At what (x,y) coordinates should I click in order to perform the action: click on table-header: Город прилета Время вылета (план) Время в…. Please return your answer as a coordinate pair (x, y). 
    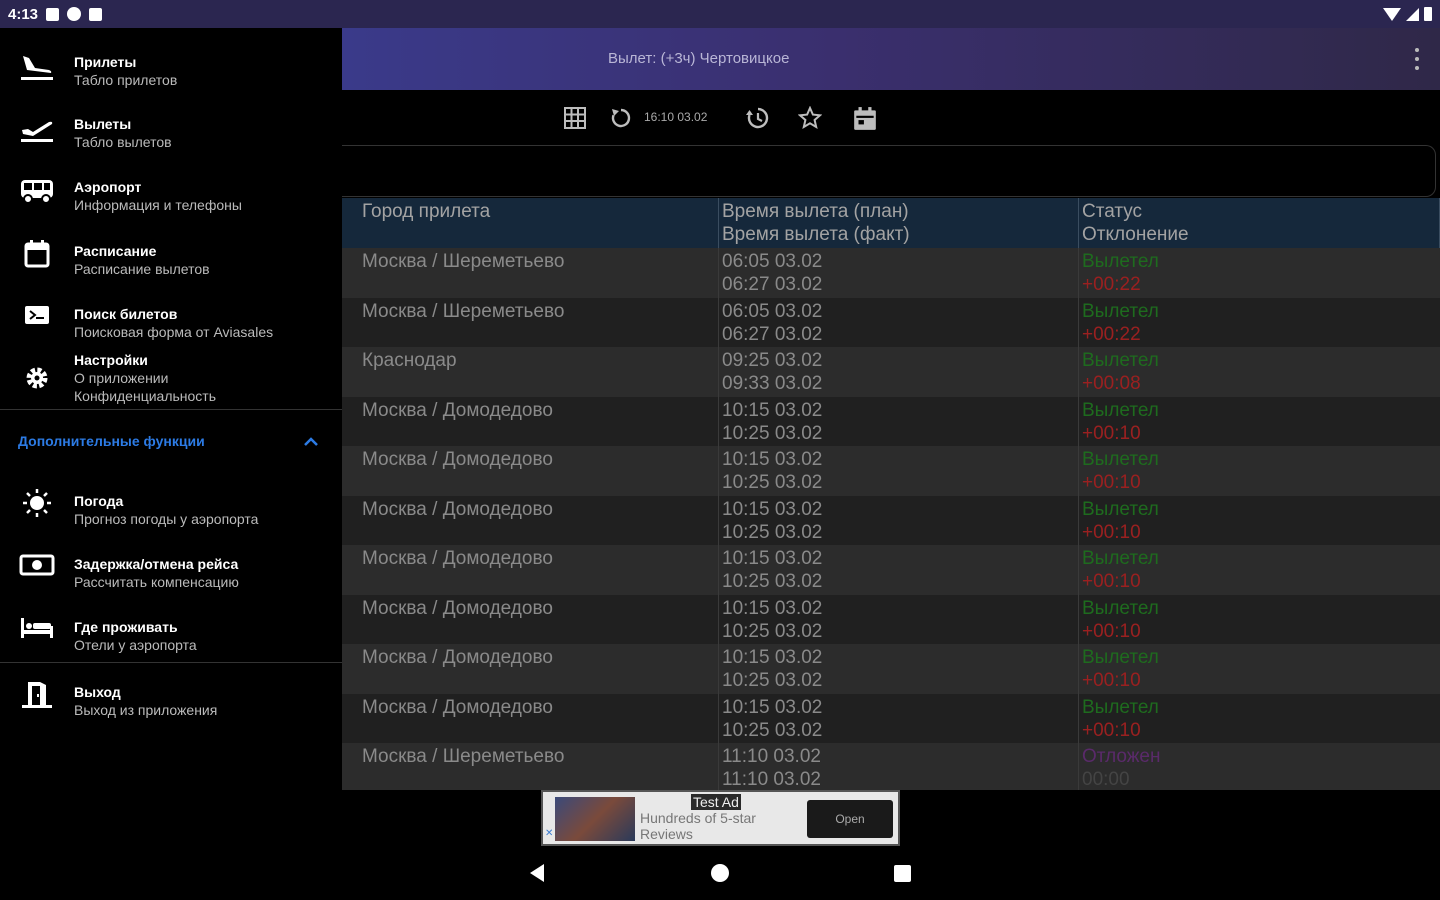
    Looking at the image, I should click on (891, 223).